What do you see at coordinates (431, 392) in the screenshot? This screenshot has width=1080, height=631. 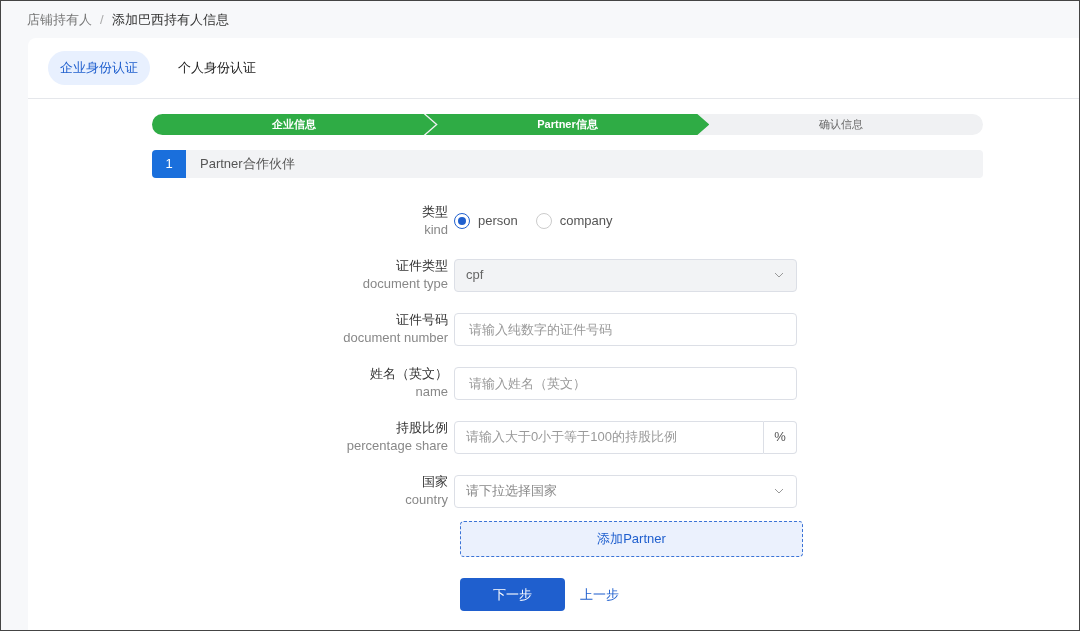 I see `field-sublabel: name` at bounding box center [431, 392].